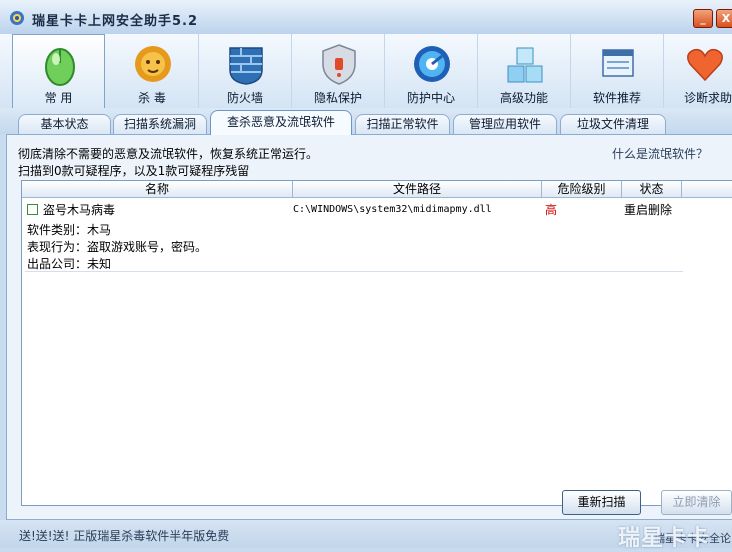 The height and width of the screenshot is (552, 732). I want to click on threat-name: 盗号木马病毒, so click(79, 210).